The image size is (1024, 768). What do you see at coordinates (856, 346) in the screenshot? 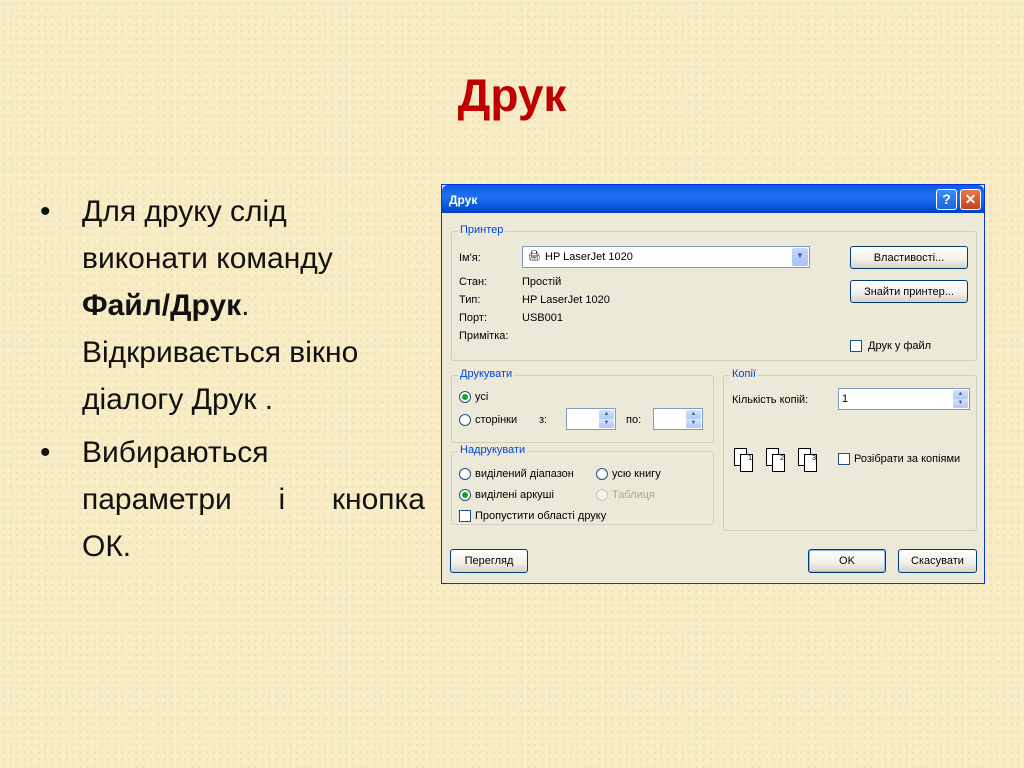
I see `print-to-file-checkbox` at bounding box center [856, 346].